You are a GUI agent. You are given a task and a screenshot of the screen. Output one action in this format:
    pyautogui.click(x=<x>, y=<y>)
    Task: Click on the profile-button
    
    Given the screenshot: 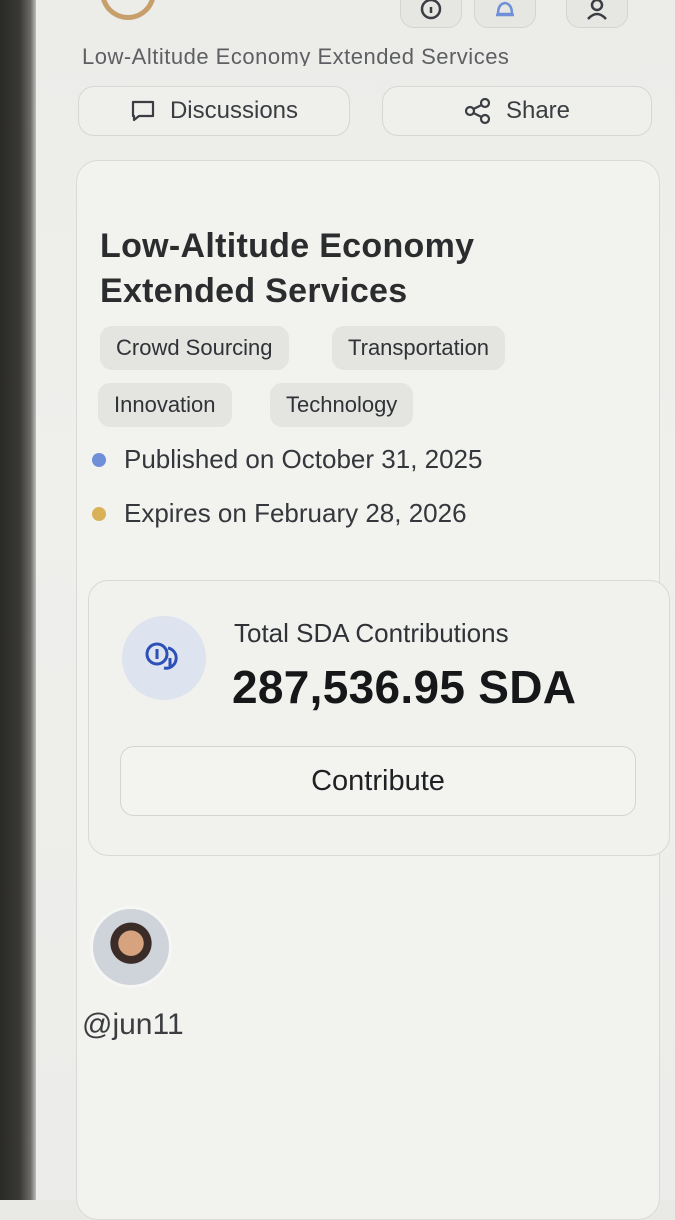 What is the action you would take?
    pyautogui.click(x=597, y=14)
    